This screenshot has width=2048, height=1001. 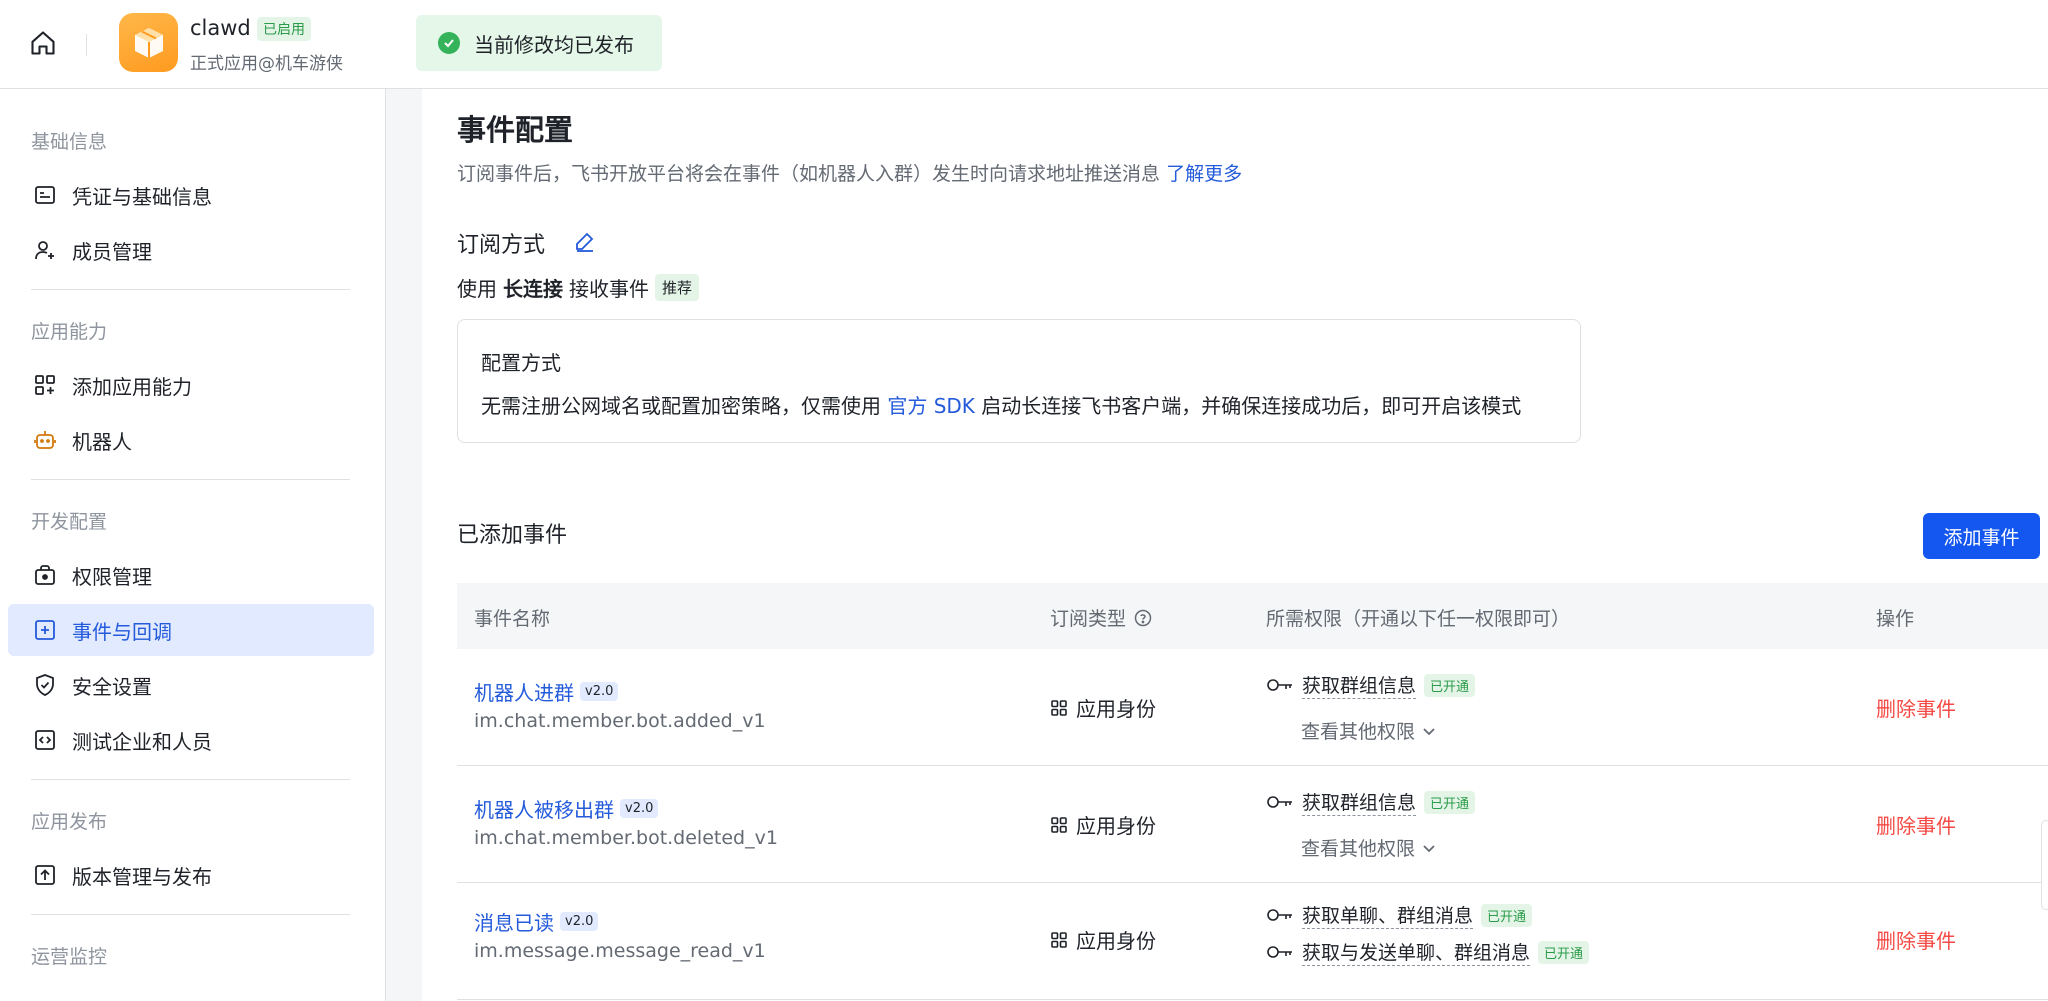 What do you see at coordinates (1252, 616) in the screenshot?
I see `table-header: 事件名称 订阅类型 所需权限（开通以下任一权限即可） 操作` at bounding box center [1252, 616].